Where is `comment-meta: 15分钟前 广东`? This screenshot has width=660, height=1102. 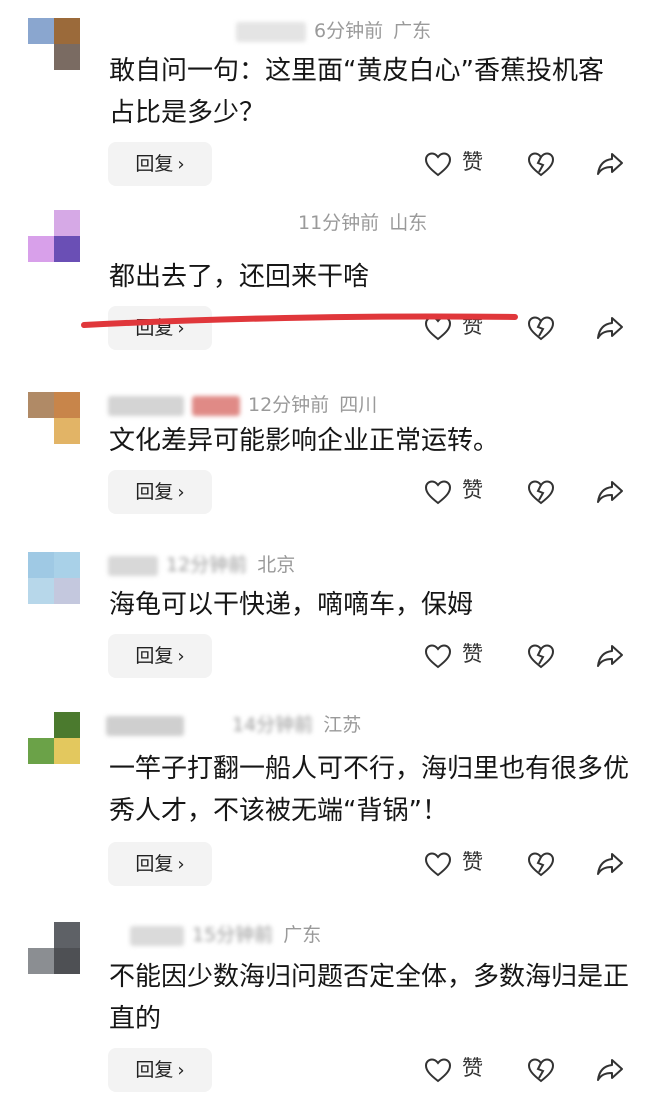
comment-meta: 15分钟前 广东 is located at coordinates (225, 935).